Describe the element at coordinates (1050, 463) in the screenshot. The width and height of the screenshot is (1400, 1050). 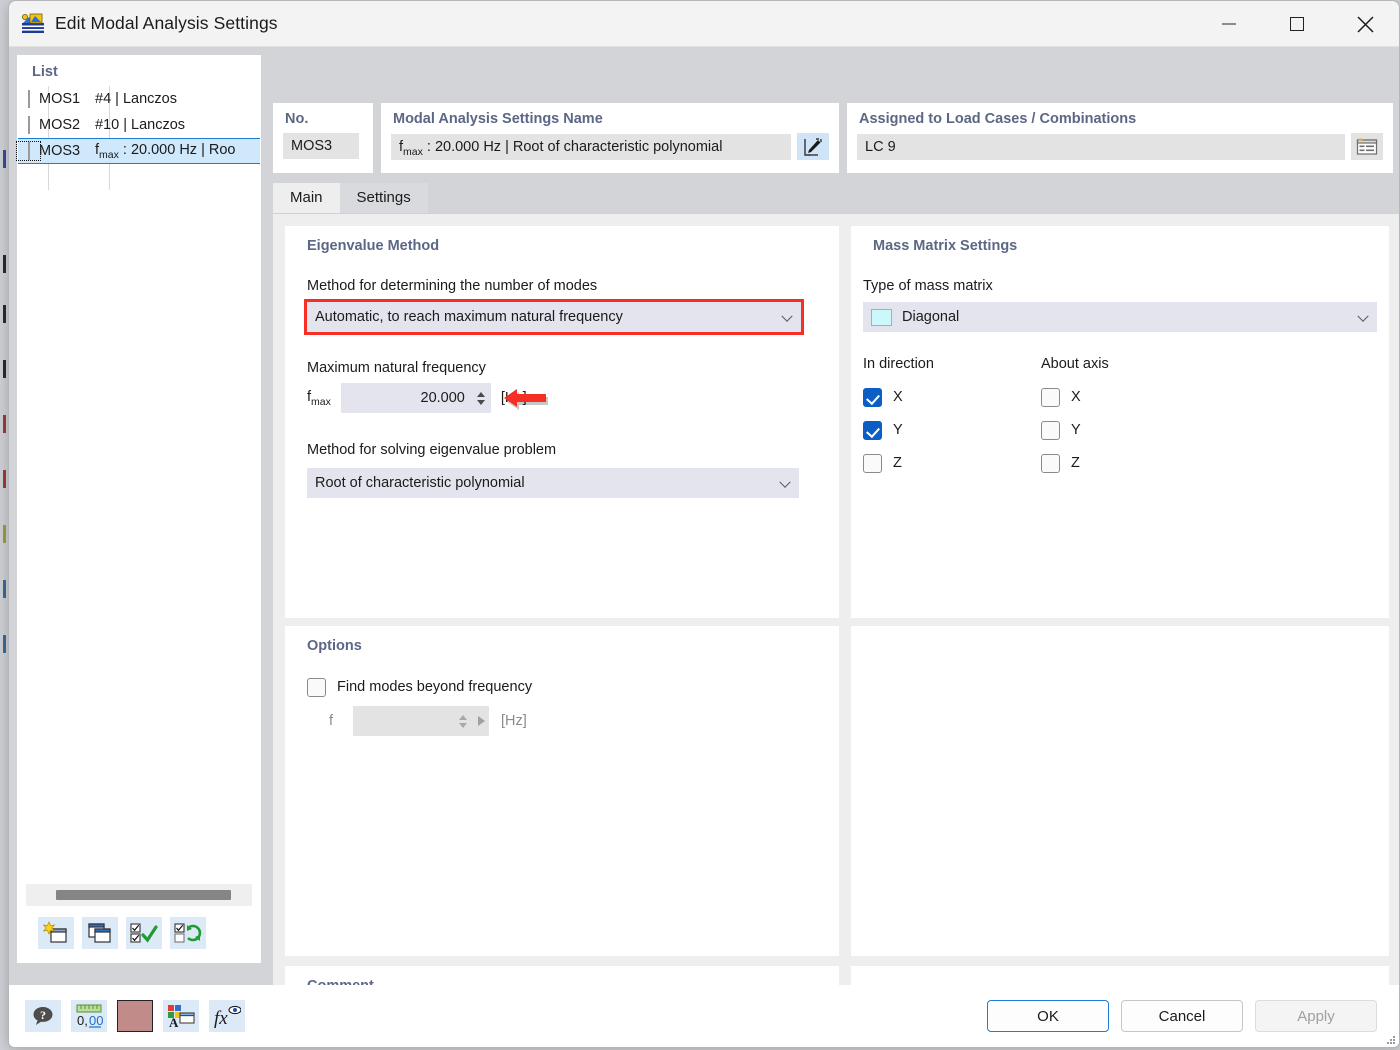
I see `about-axis-z-checkbox` at that location.